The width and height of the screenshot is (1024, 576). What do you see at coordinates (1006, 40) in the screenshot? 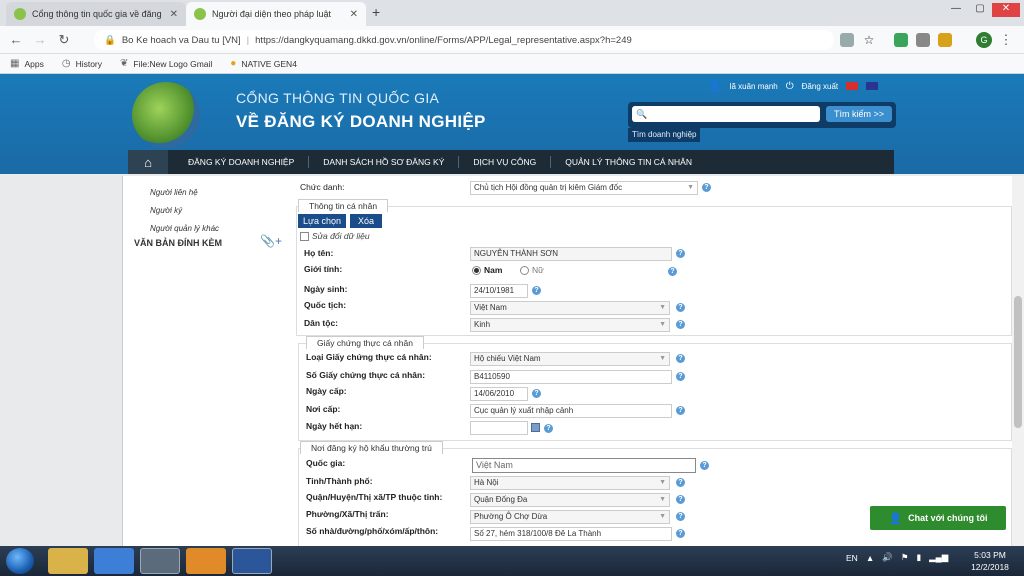
I see `browser-menu-icon: ⋮` at bounding box center [1006, 40].